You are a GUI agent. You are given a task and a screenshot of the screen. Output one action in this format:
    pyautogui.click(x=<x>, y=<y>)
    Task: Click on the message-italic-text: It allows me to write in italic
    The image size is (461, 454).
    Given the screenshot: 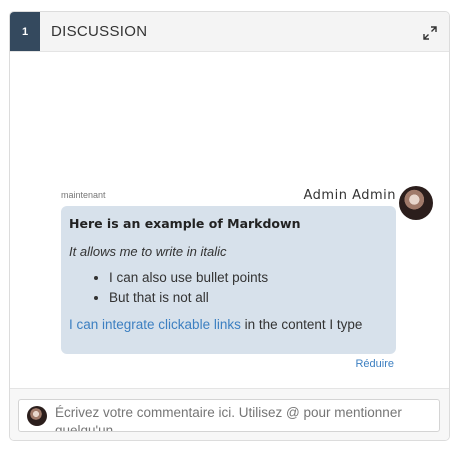 What is the action you would take?
    pyautogui.click(x=148, y=251)
    